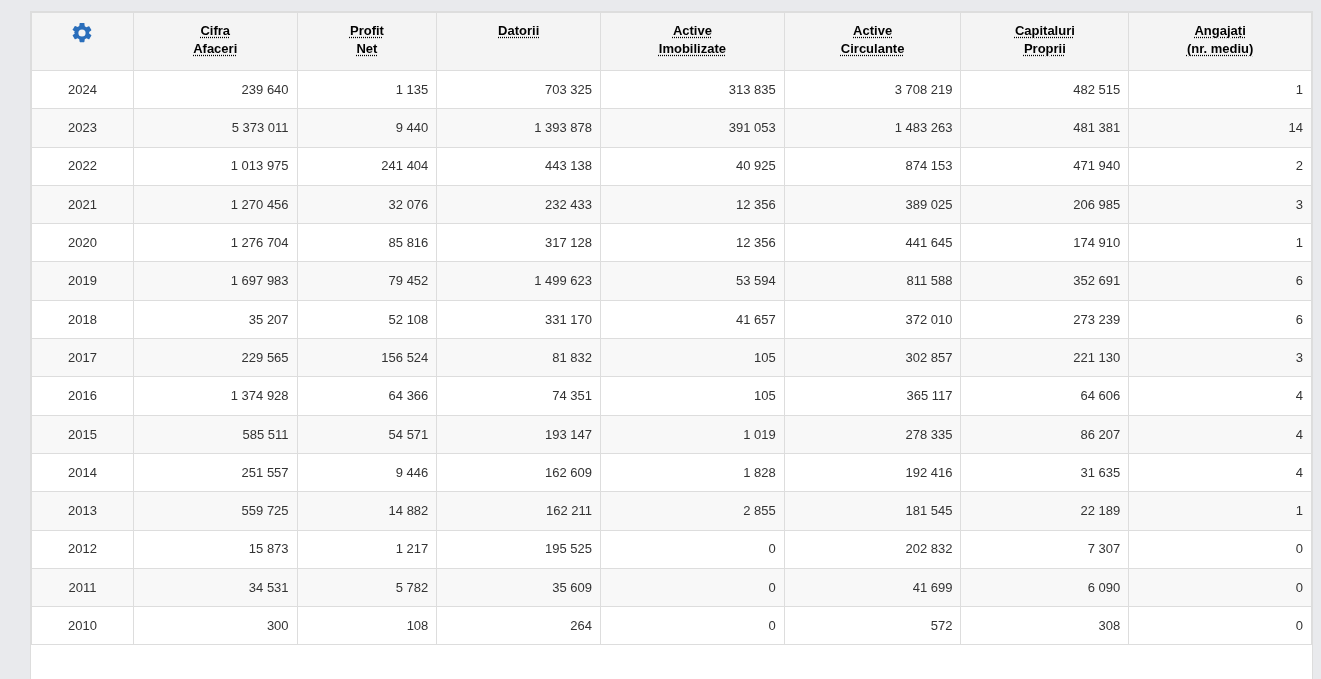 This screenshot has height=679, width=1321. What do you see at coordinates (367, 319) in the screenshot?
I see `value-cell: 52 108` at bounding box center [367, 319].